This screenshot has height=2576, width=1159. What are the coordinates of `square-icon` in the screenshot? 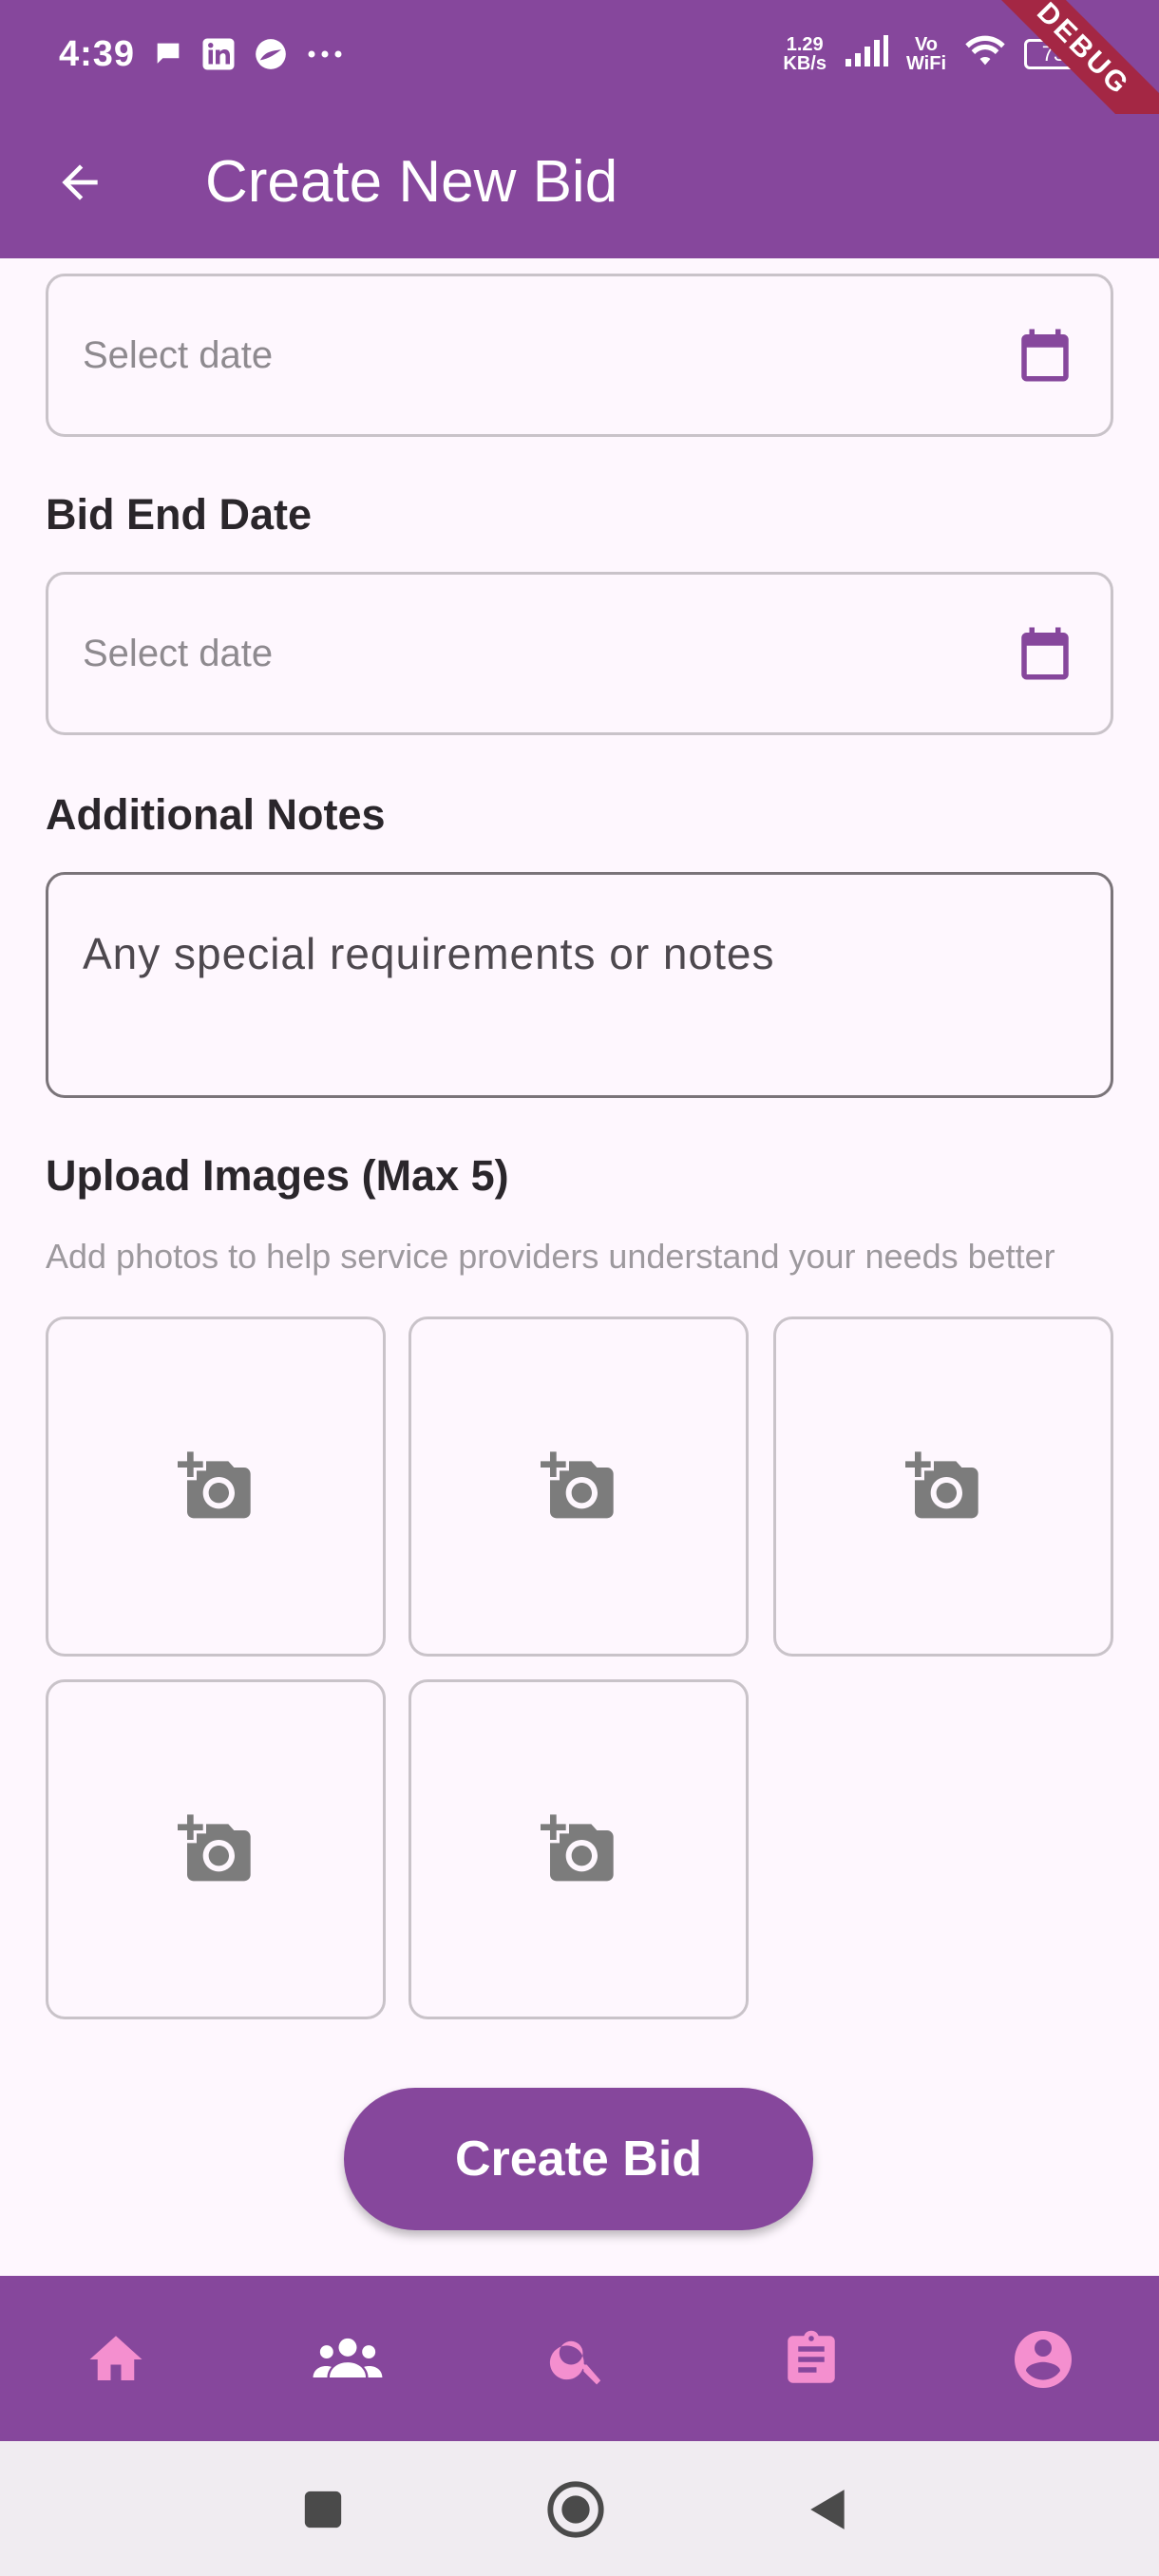 It's located at (323, 2510).